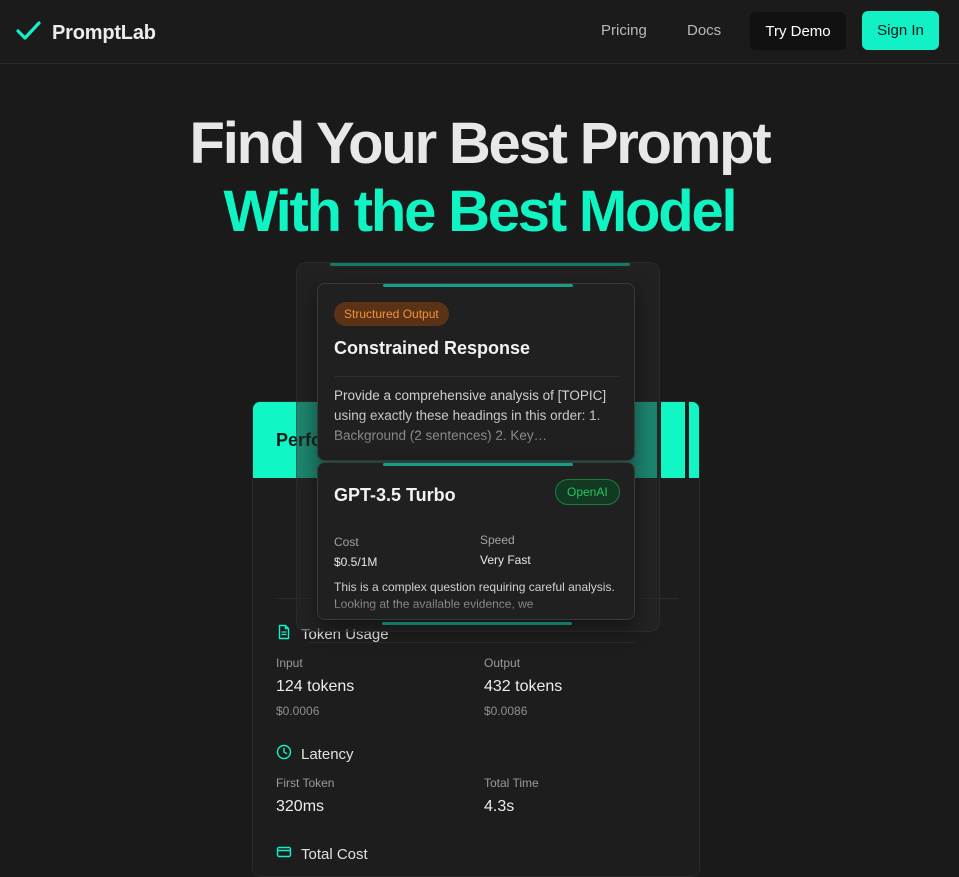 The width and height of the screenshot is (959, 877). I want to click on cost-label: Cost, so click(346, 542).